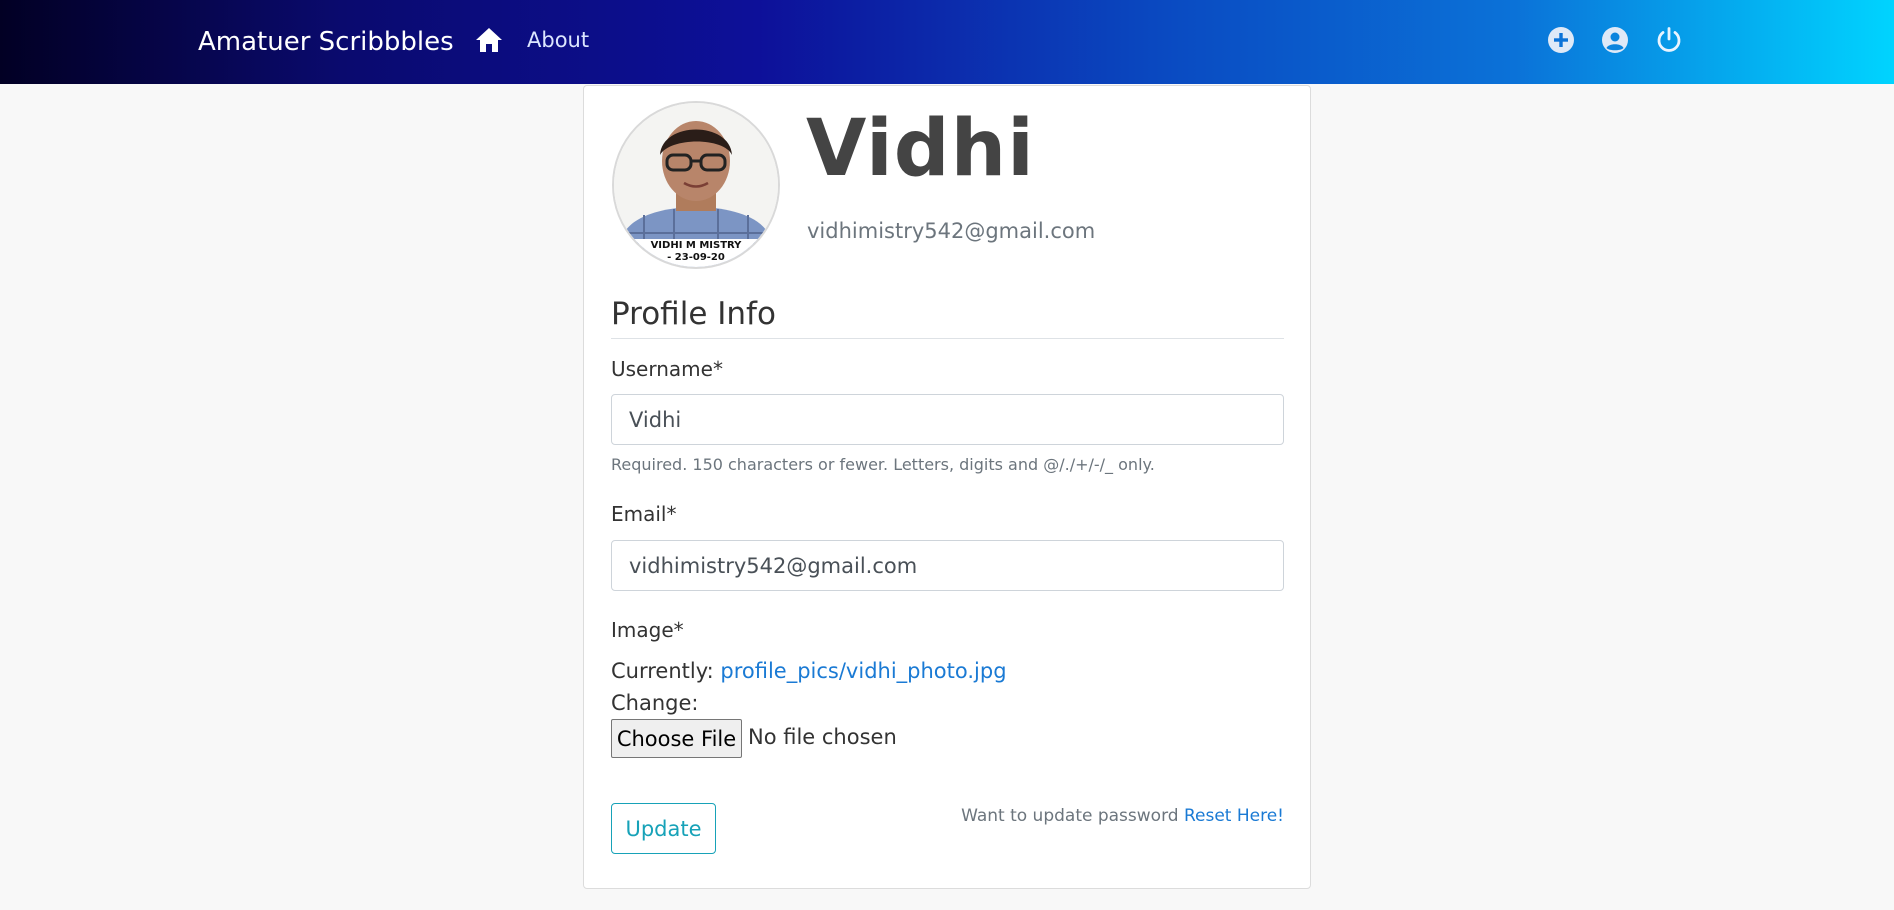  What do you see at coordinates (1070, 816) in the screenshot?
I see `password-prompt: Want to update password` at bounding box center [1070, 816].